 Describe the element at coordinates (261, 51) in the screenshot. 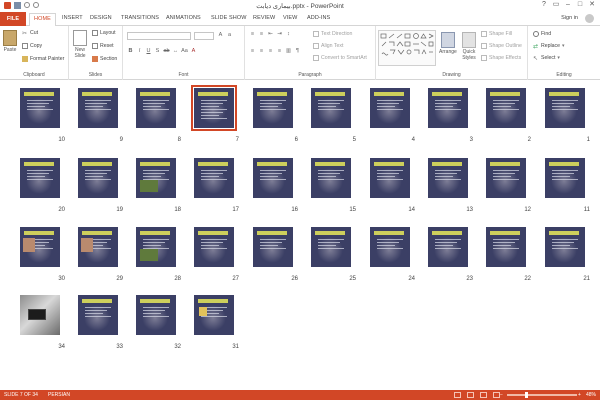

I see `align-center-icon: ≡` at that location.